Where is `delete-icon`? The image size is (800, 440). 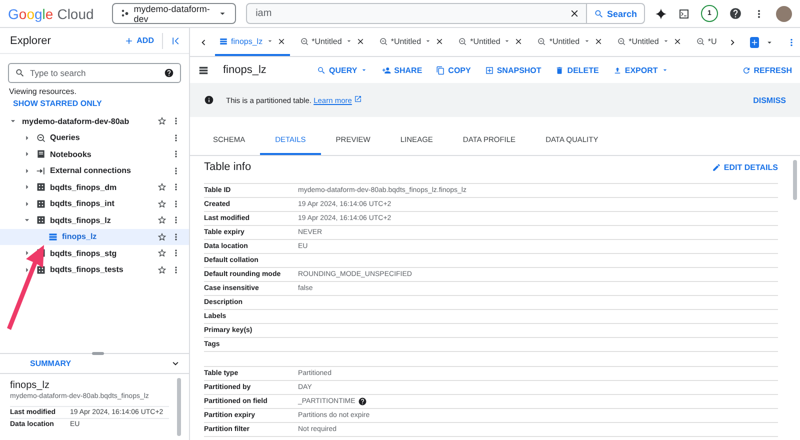
delete-icon is located at coordinates (559, 70).